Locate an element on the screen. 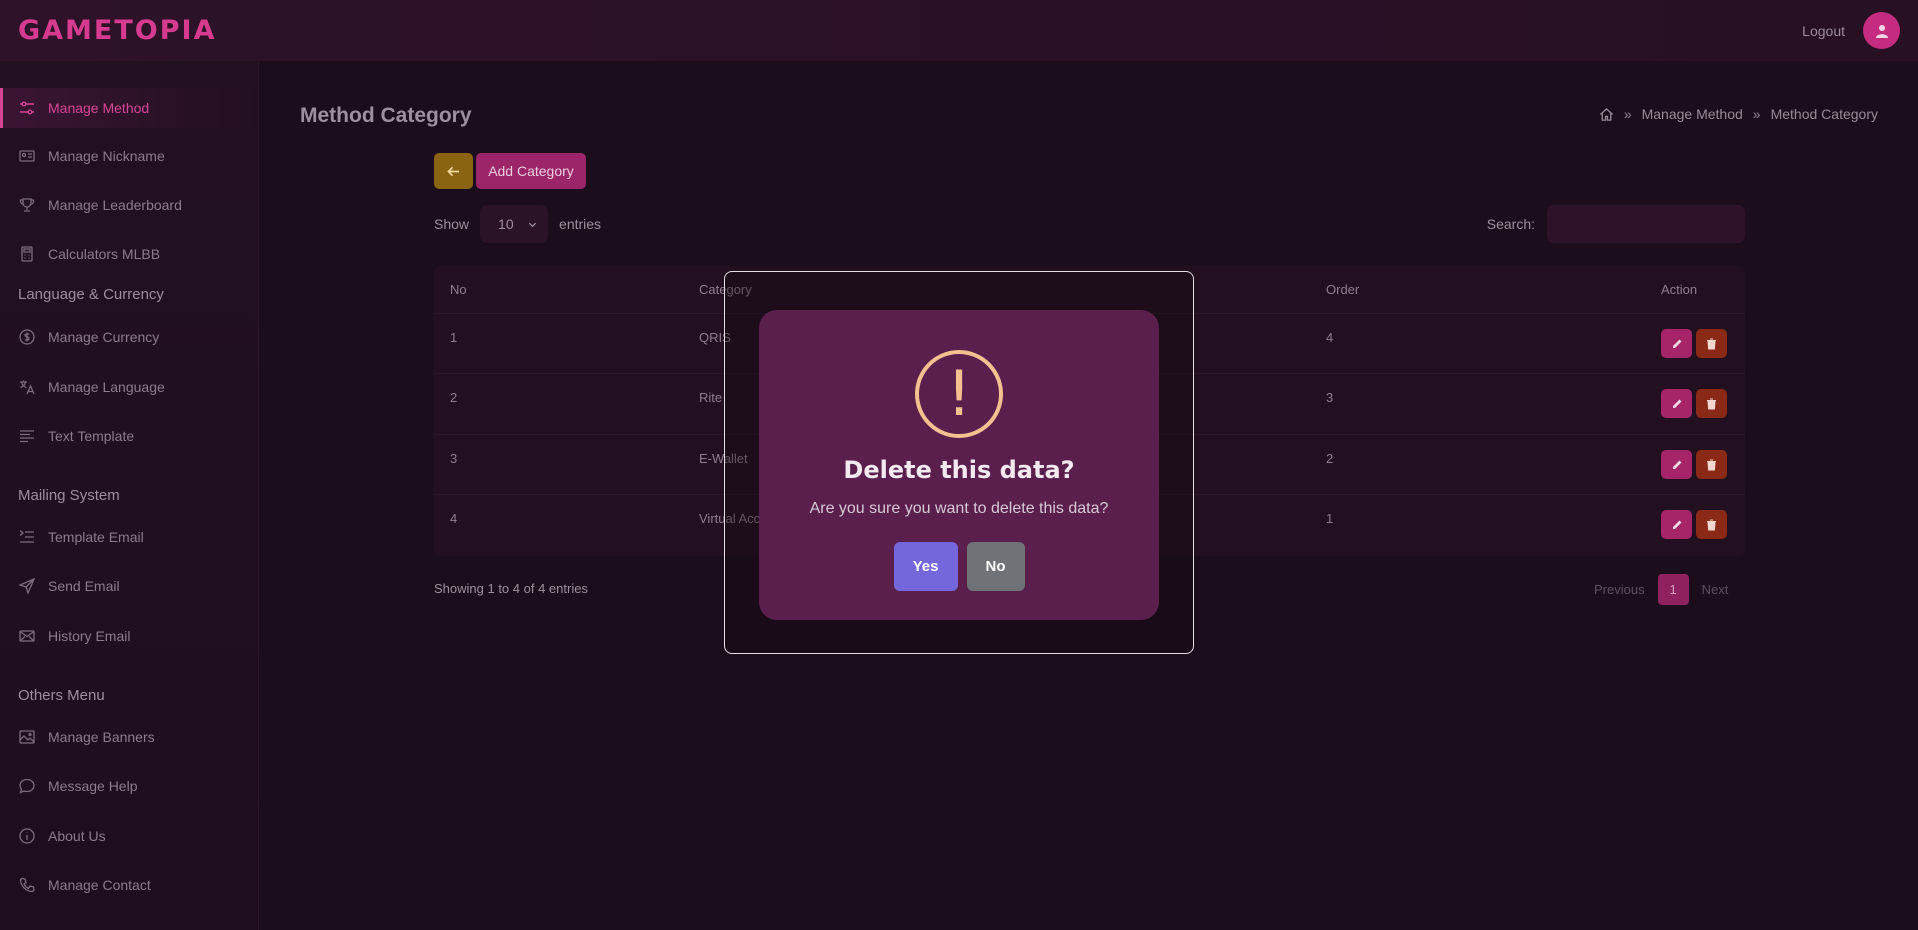 This screenshot has width=1918, height=930. sidebar-item-label: Message Help is located at coordinates (93, 786).